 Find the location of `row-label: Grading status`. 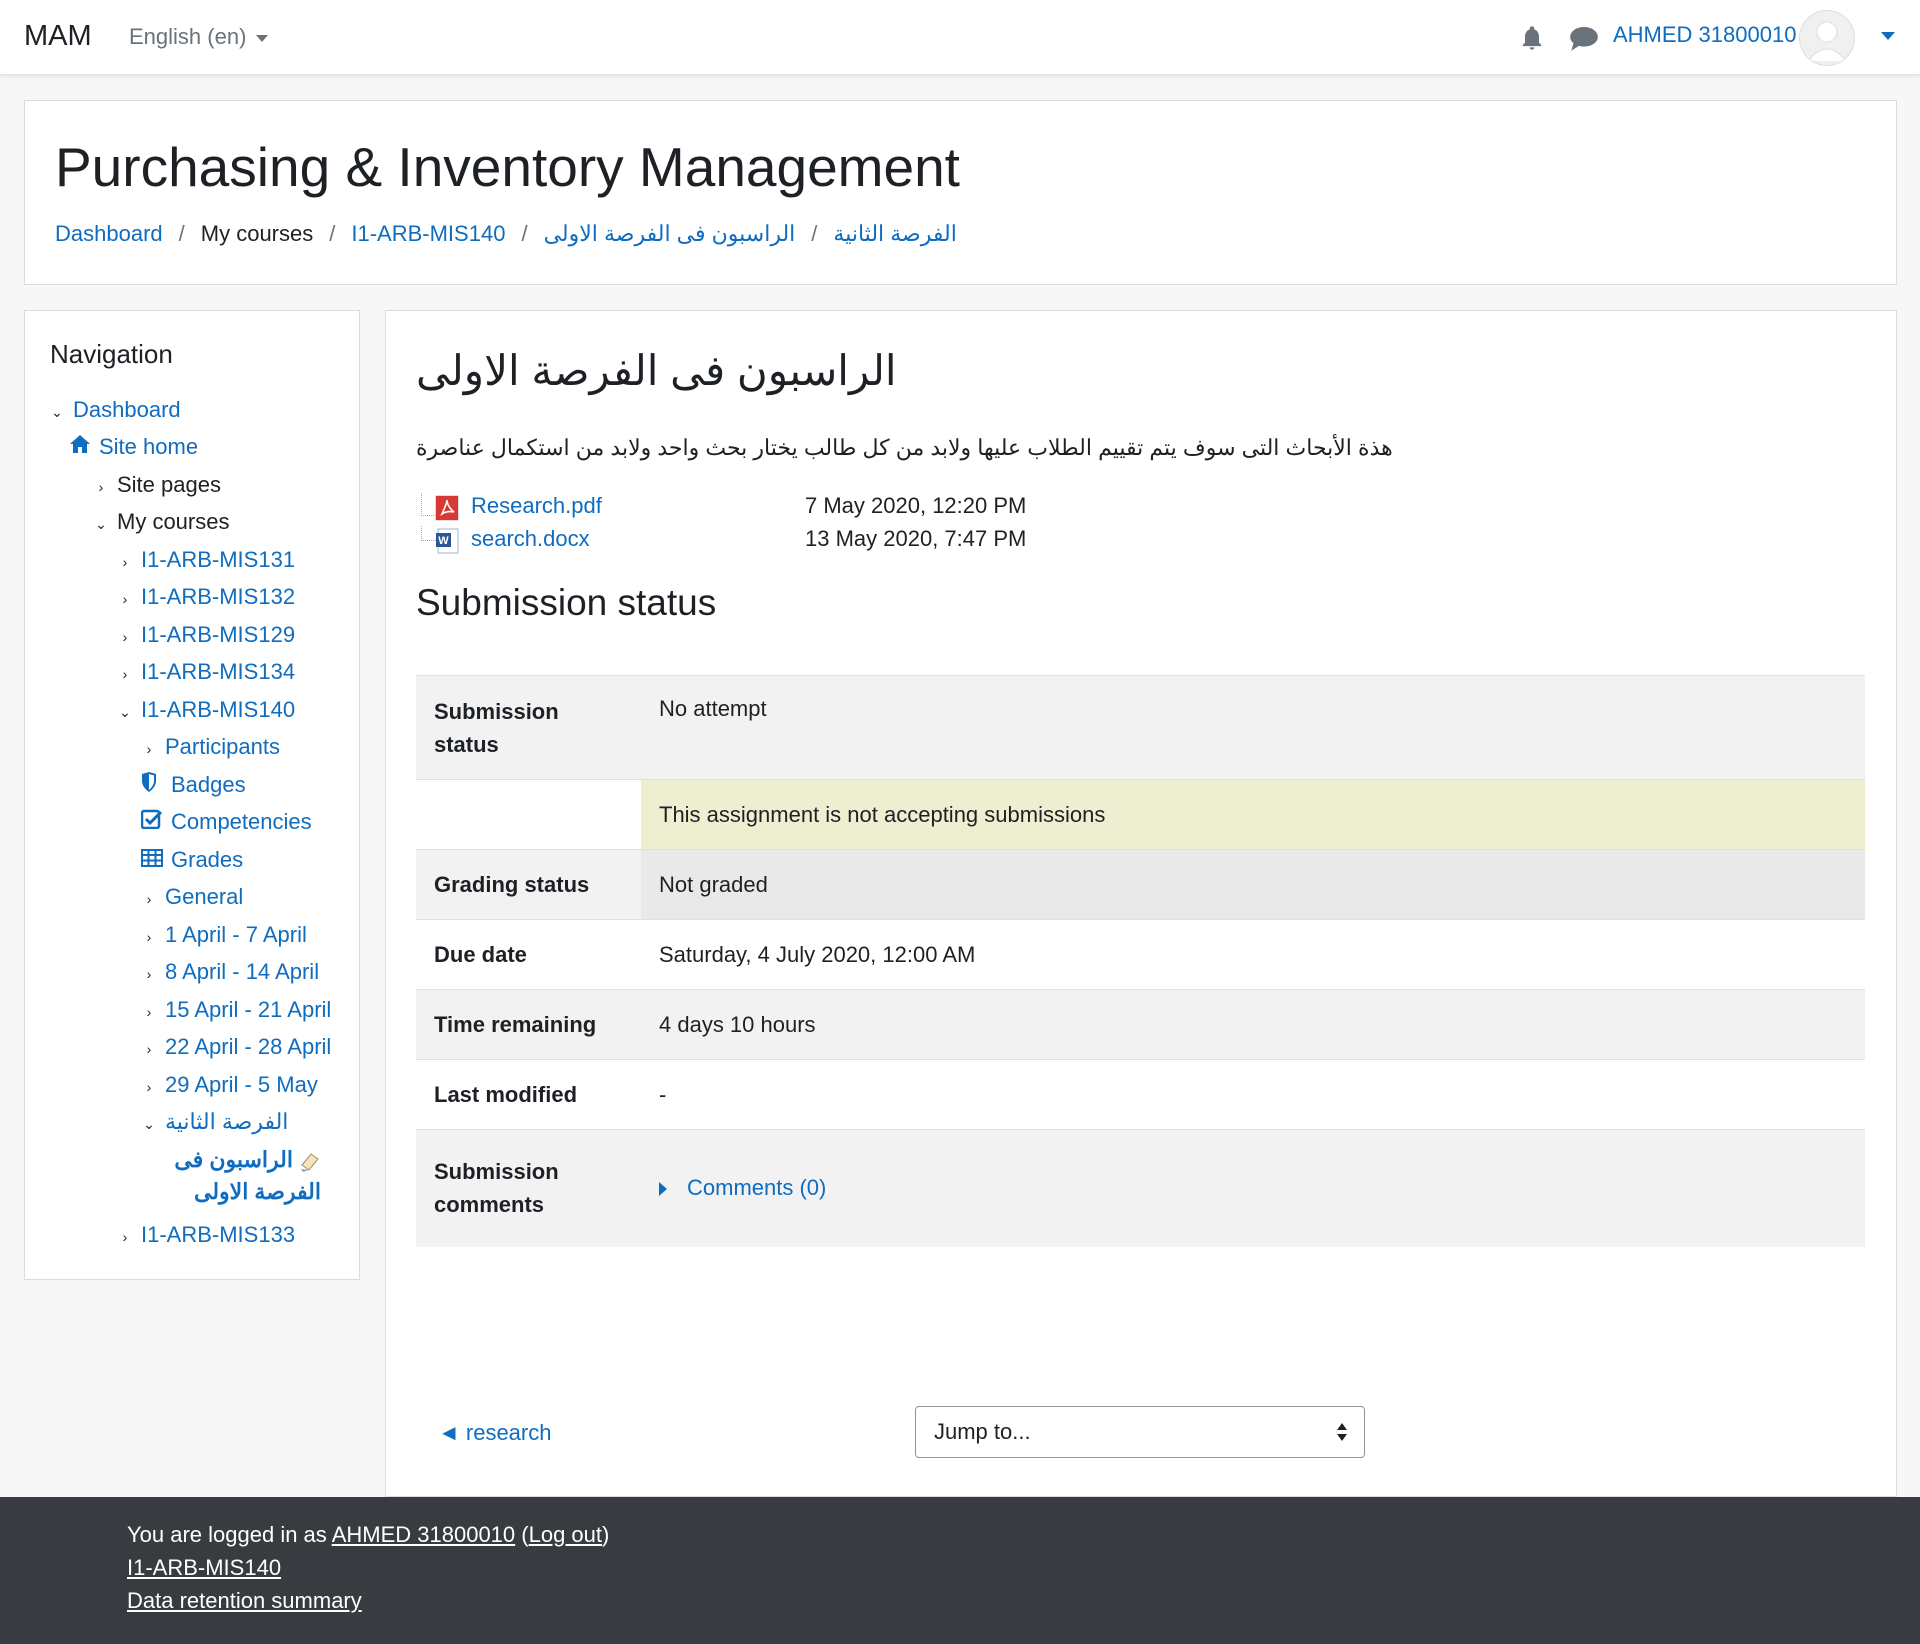

row-label: Grading status is located at coordinates (528, 884).